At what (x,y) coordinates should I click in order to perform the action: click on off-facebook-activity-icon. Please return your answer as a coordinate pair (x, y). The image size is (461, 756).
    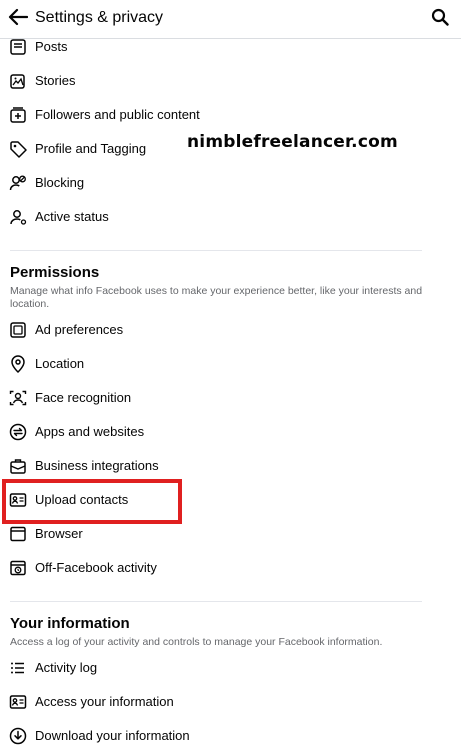
    Looking at the image, I should click on (18, 568).